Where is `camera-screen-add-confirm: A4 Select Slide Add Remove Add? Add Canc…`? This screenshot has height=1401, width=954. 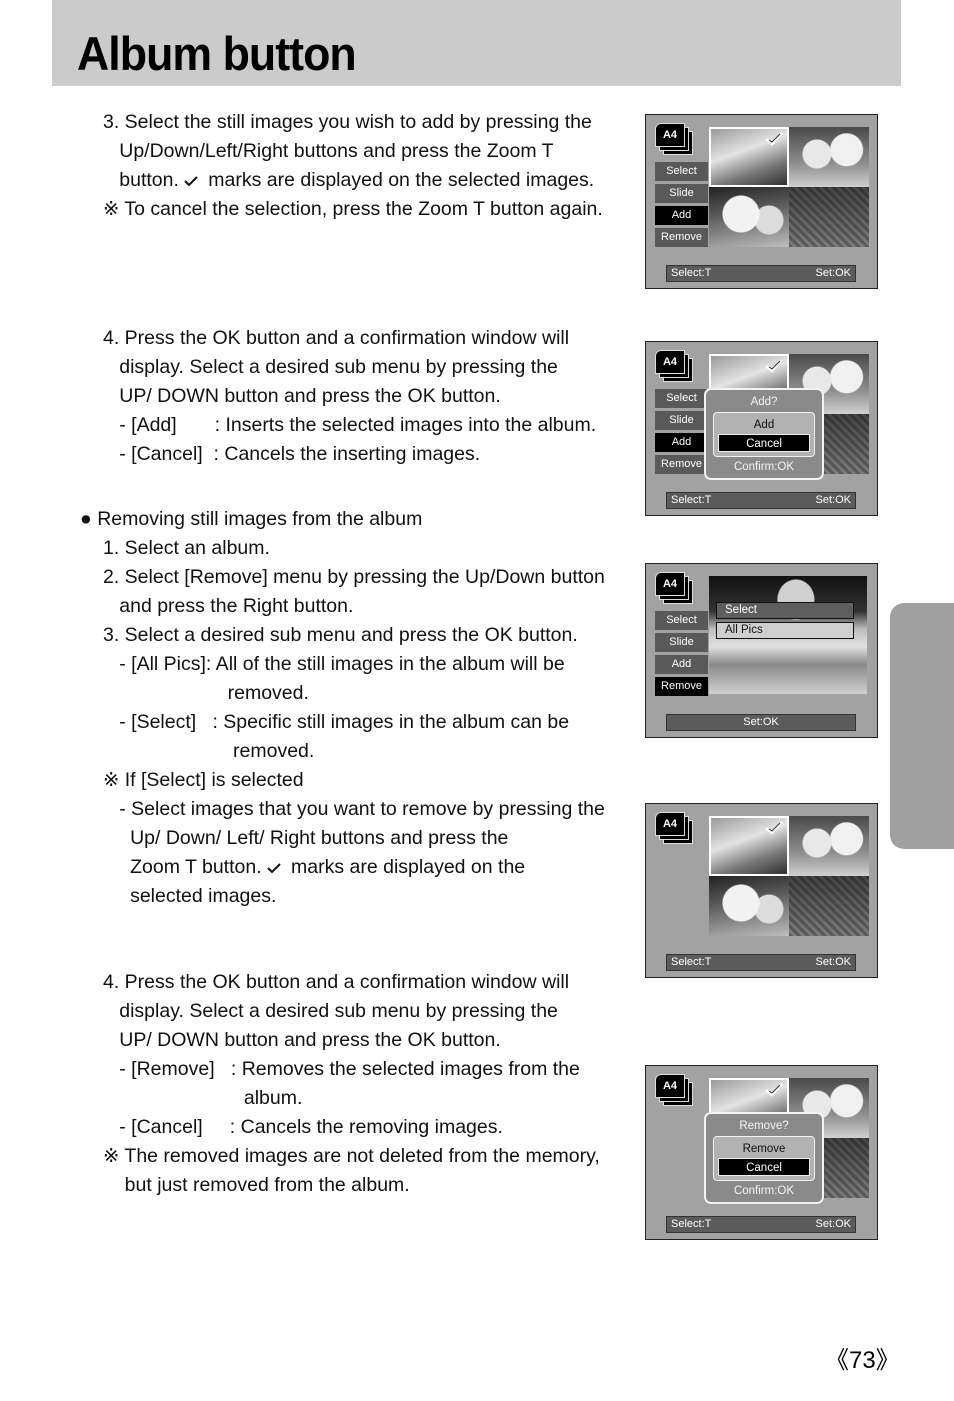
camera-screen-add-confirm: A4 Select Slide Add Remove Add? Add Canc… is located at coordinates (761, 428).